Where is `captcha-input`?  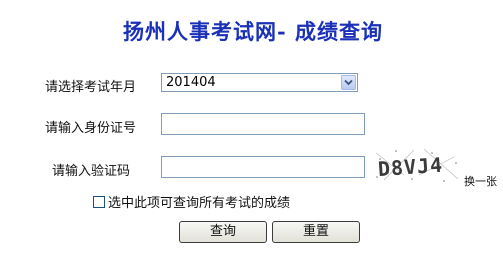 captcha-input is located at coordinates (263, 167).